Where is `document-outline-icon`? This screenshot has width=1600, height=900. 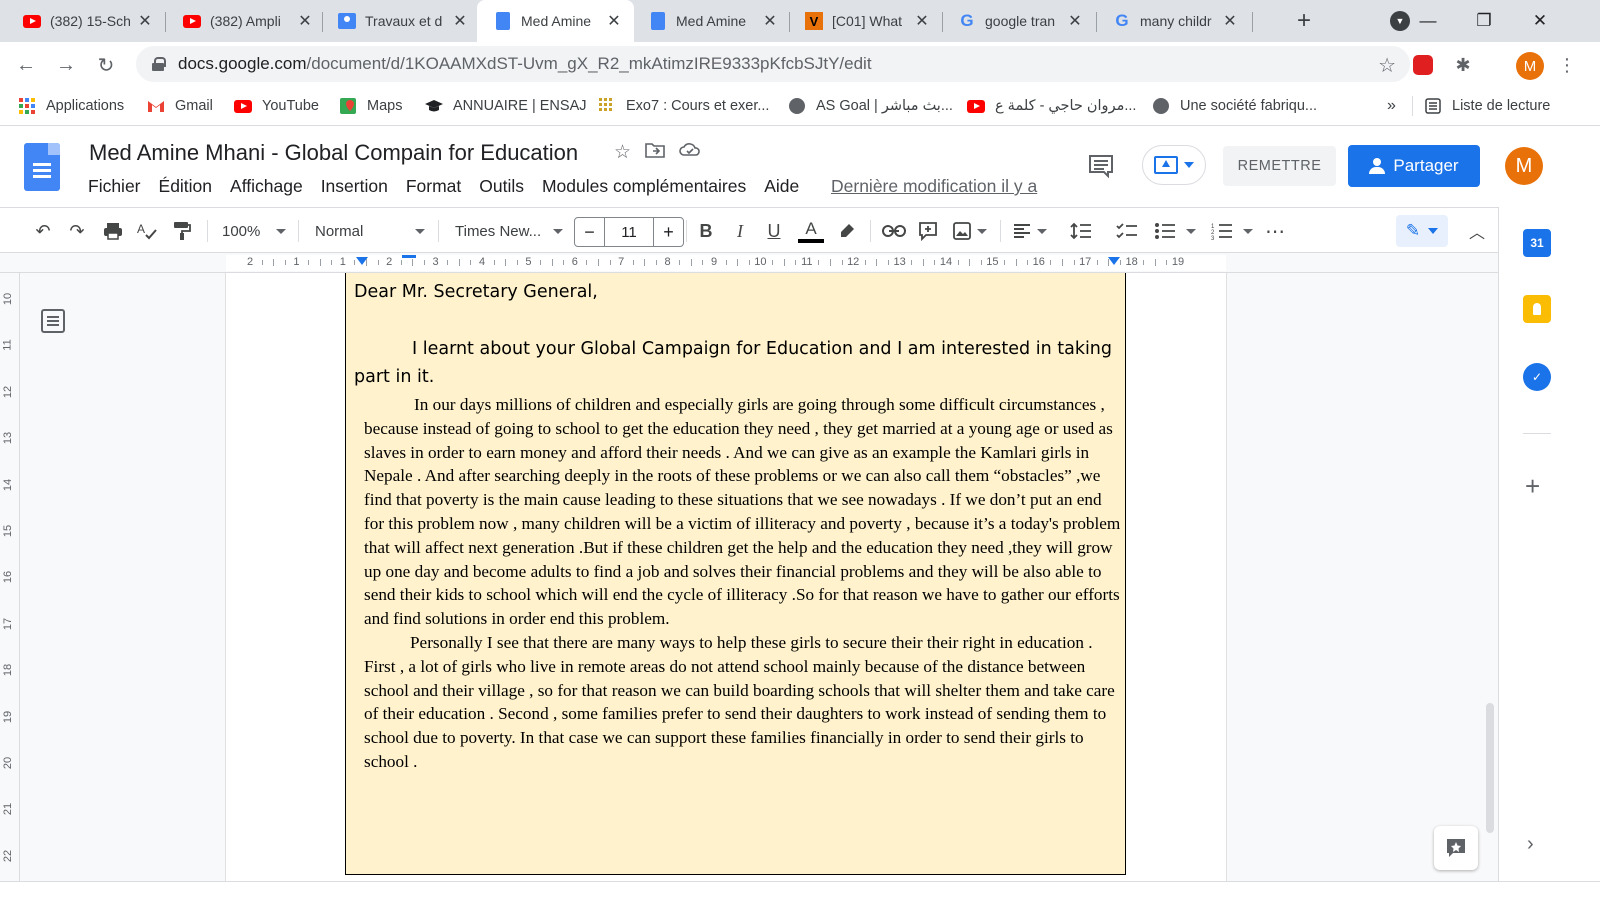 document-outline-icon is located at coordinates (53, 321).